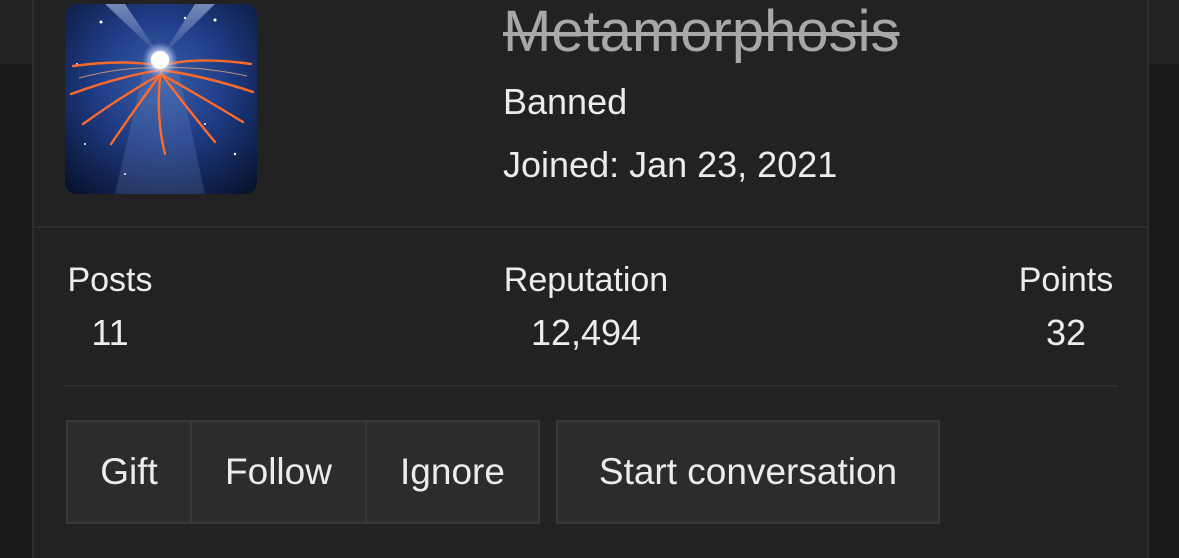  I want to click on avatar-image, so click(161, 99).